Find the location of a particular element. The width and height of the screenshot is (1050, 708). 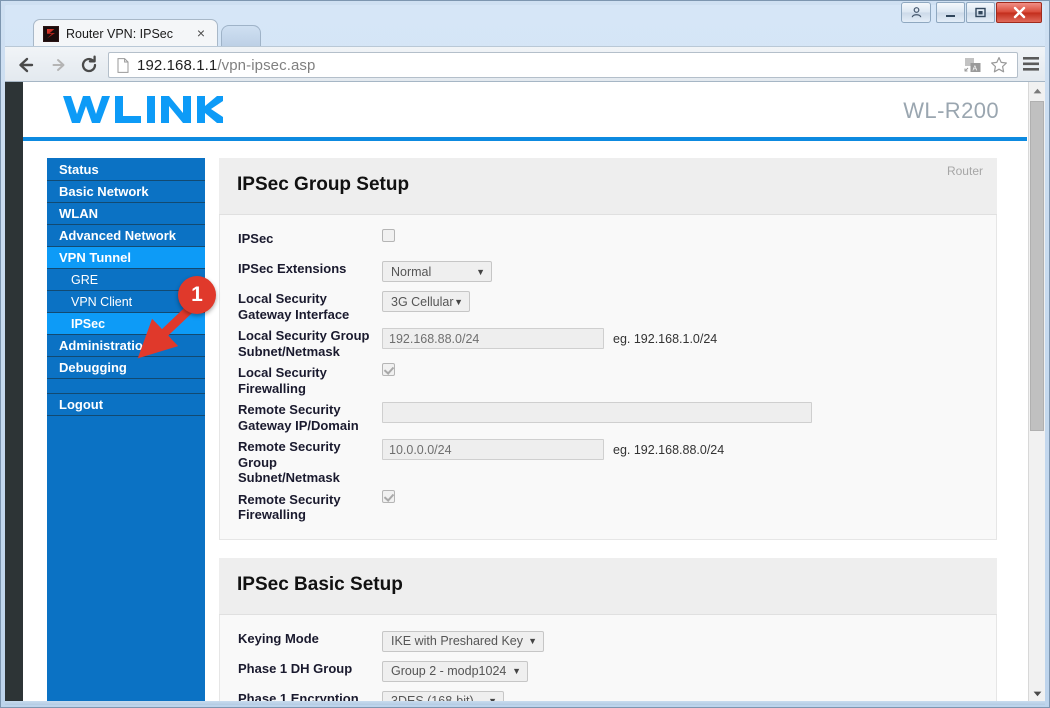

wlink-logo-icon is located at coordinates (143, 109).